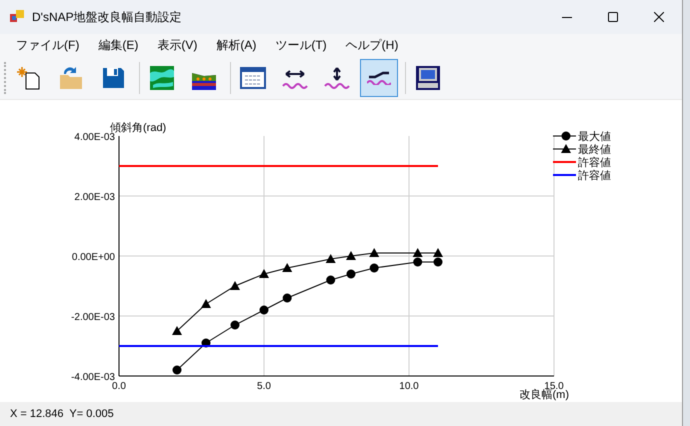 The width and height of the screenshot is (690, 426). I want to click on x-tick-label: 0.0, so click(119, 386).